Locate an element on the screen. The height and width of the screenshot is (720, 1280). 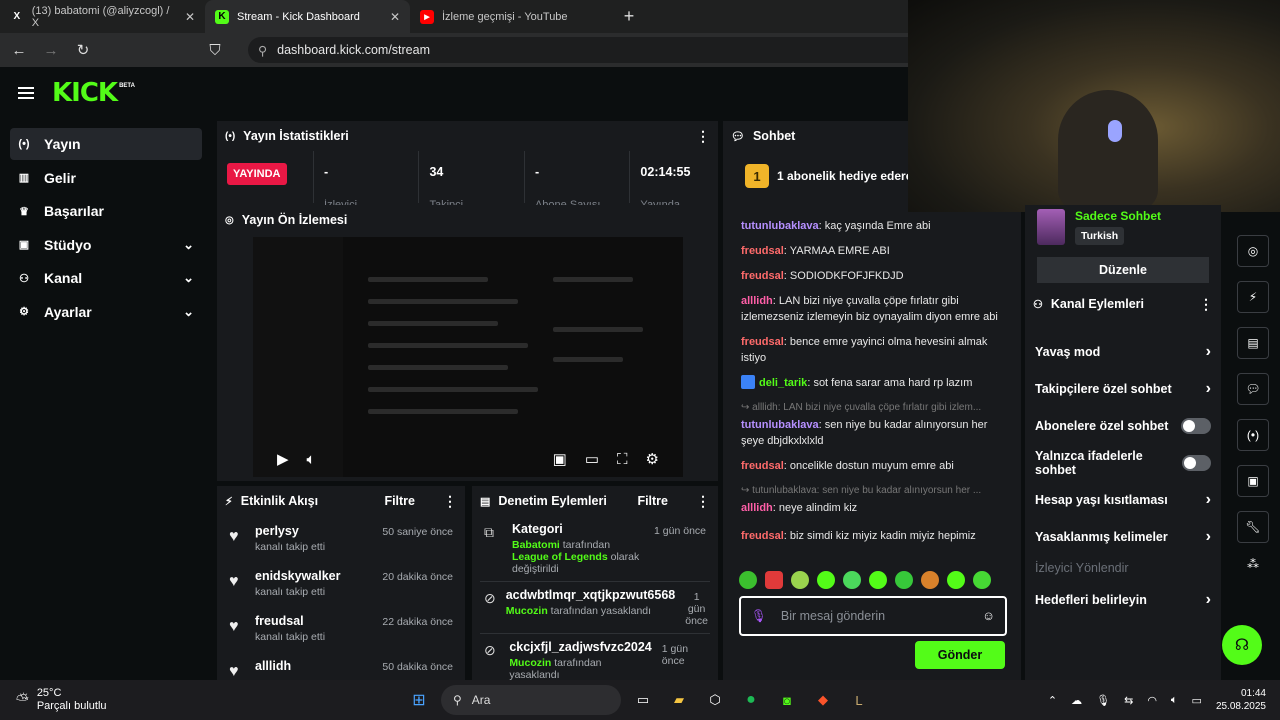
stream-preview-video: ▶ 🔈︎ ▣ ▭ ⛶ ⚙ is located at coordinates (468, 357).